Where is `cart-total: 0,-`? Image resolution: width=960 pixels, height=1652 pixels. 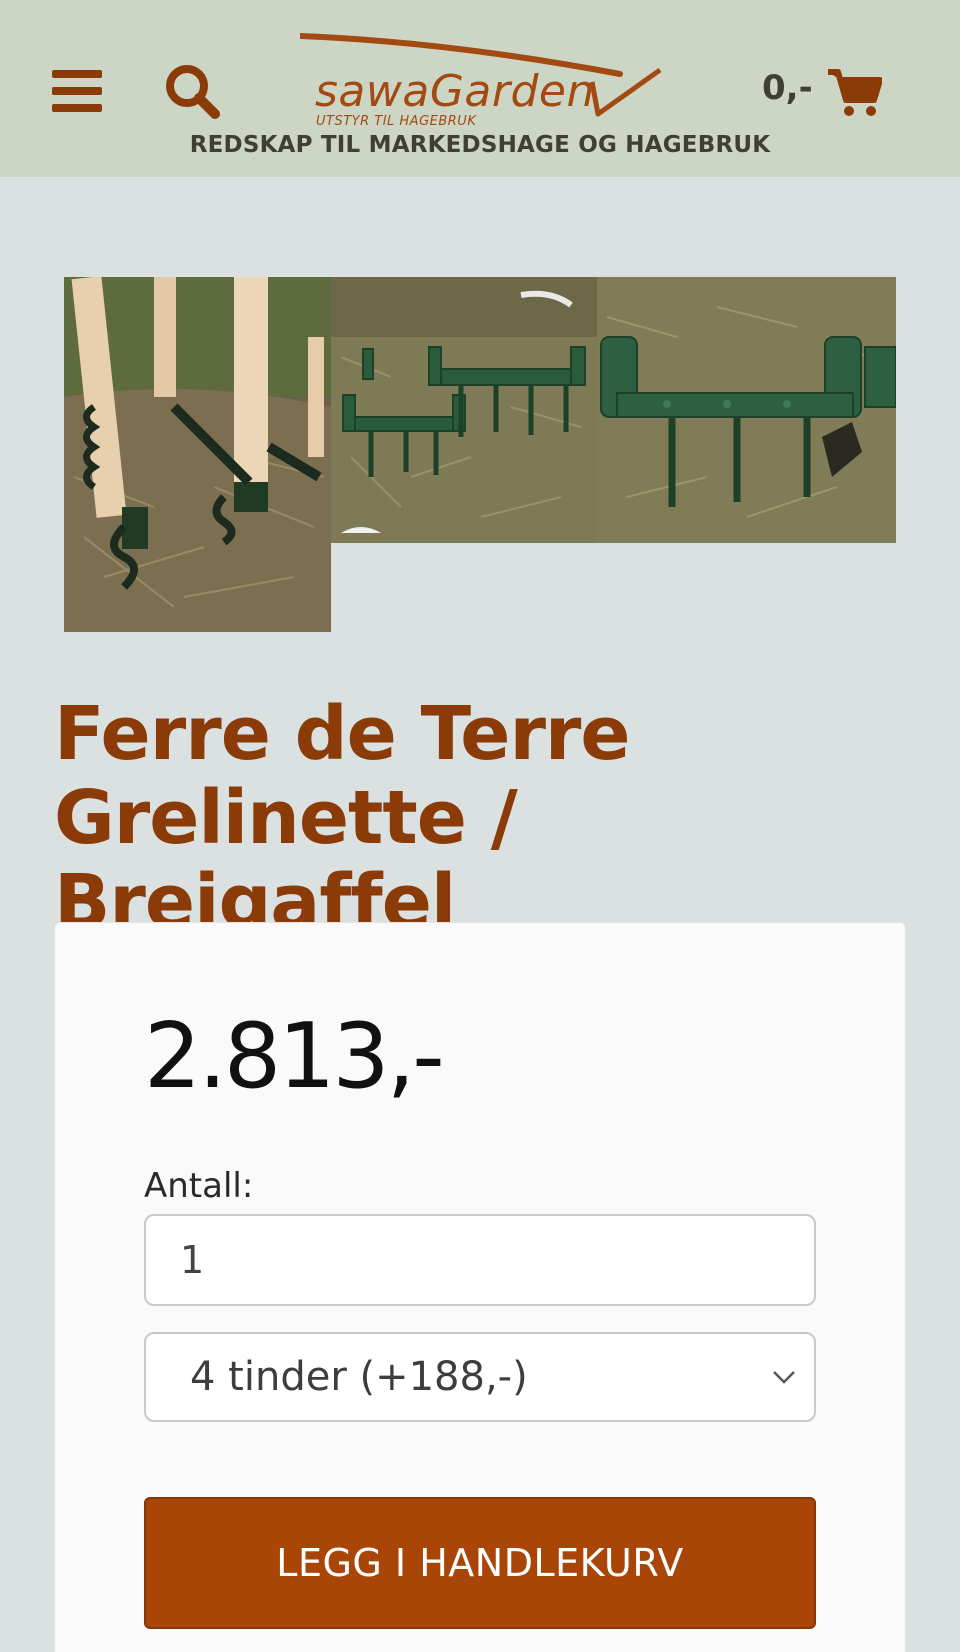 cart-total: 0,- is located at coordinates (787, 88).